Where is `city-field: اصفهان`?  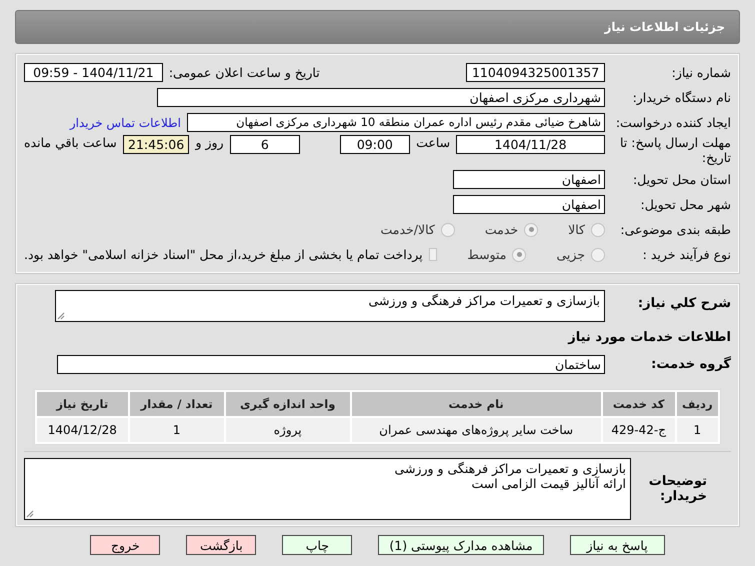 city-field: اصفهان is located at coordinates (529, 204).